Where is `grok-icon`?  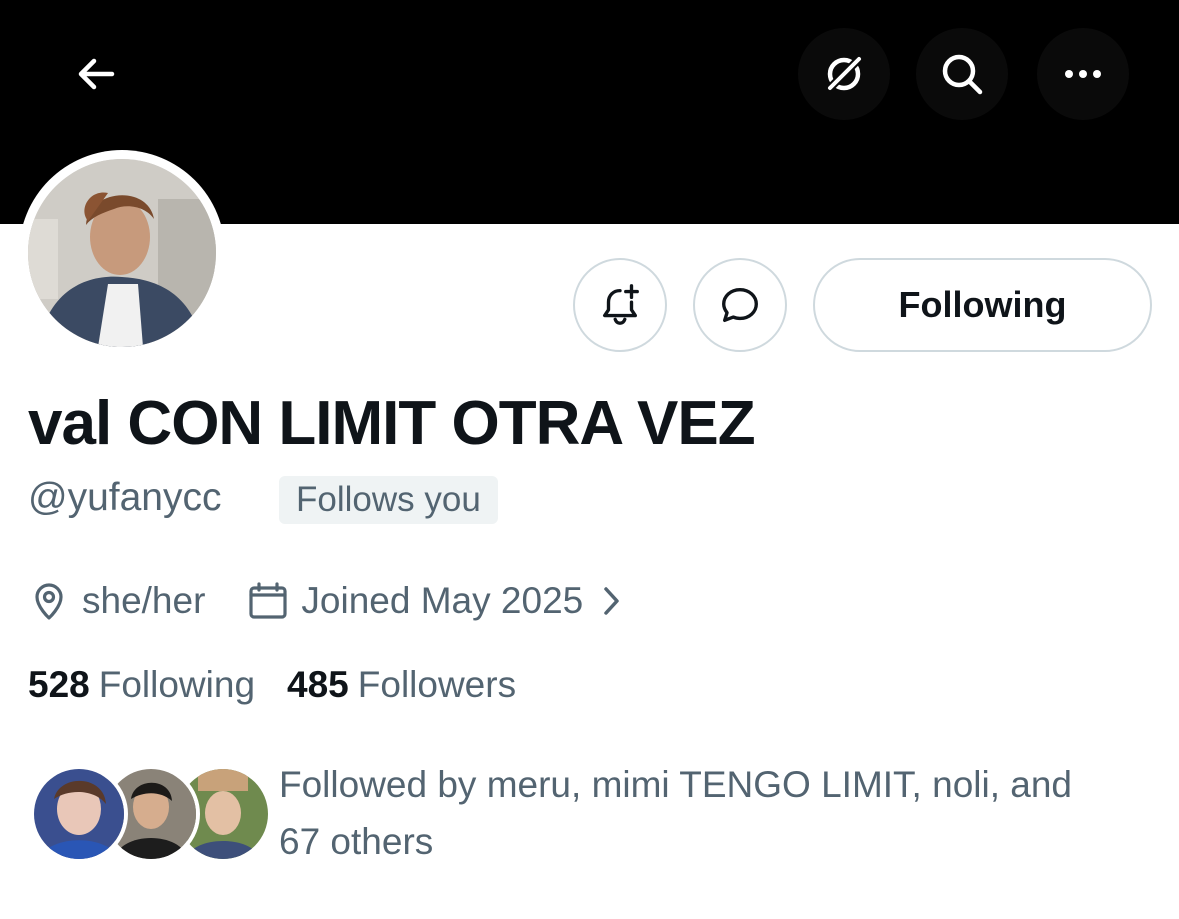
grok-icon is located at coordinates (844, 74).